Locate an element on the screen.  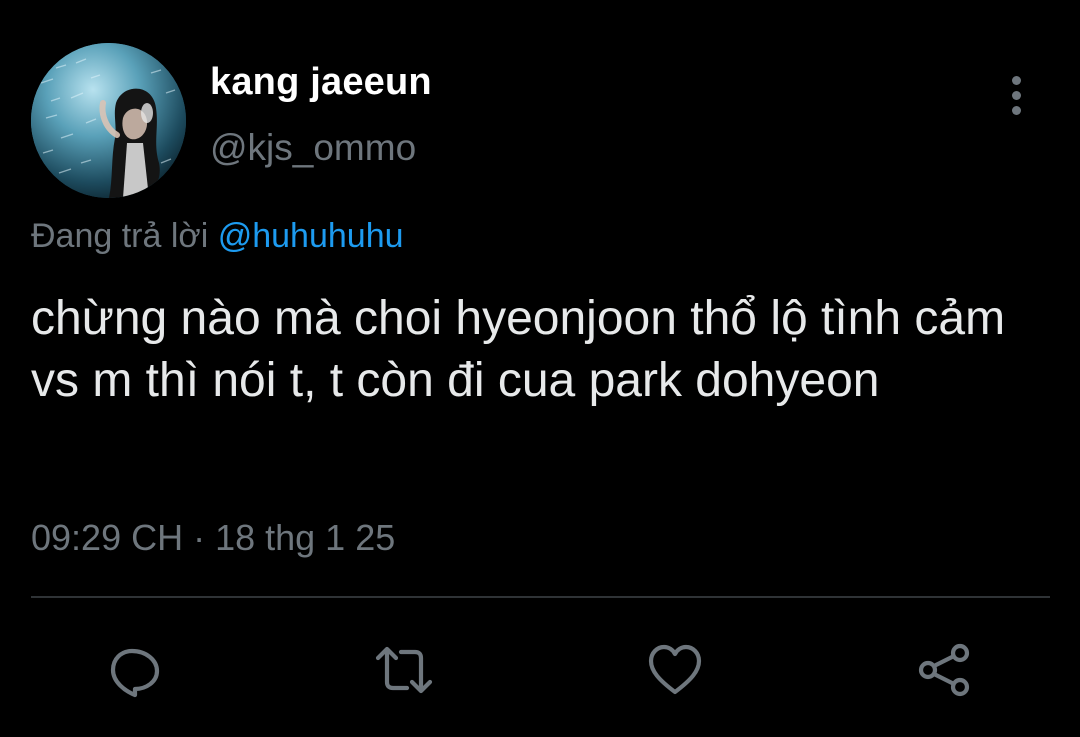
heart-icon is located at coordinates (675, 669).